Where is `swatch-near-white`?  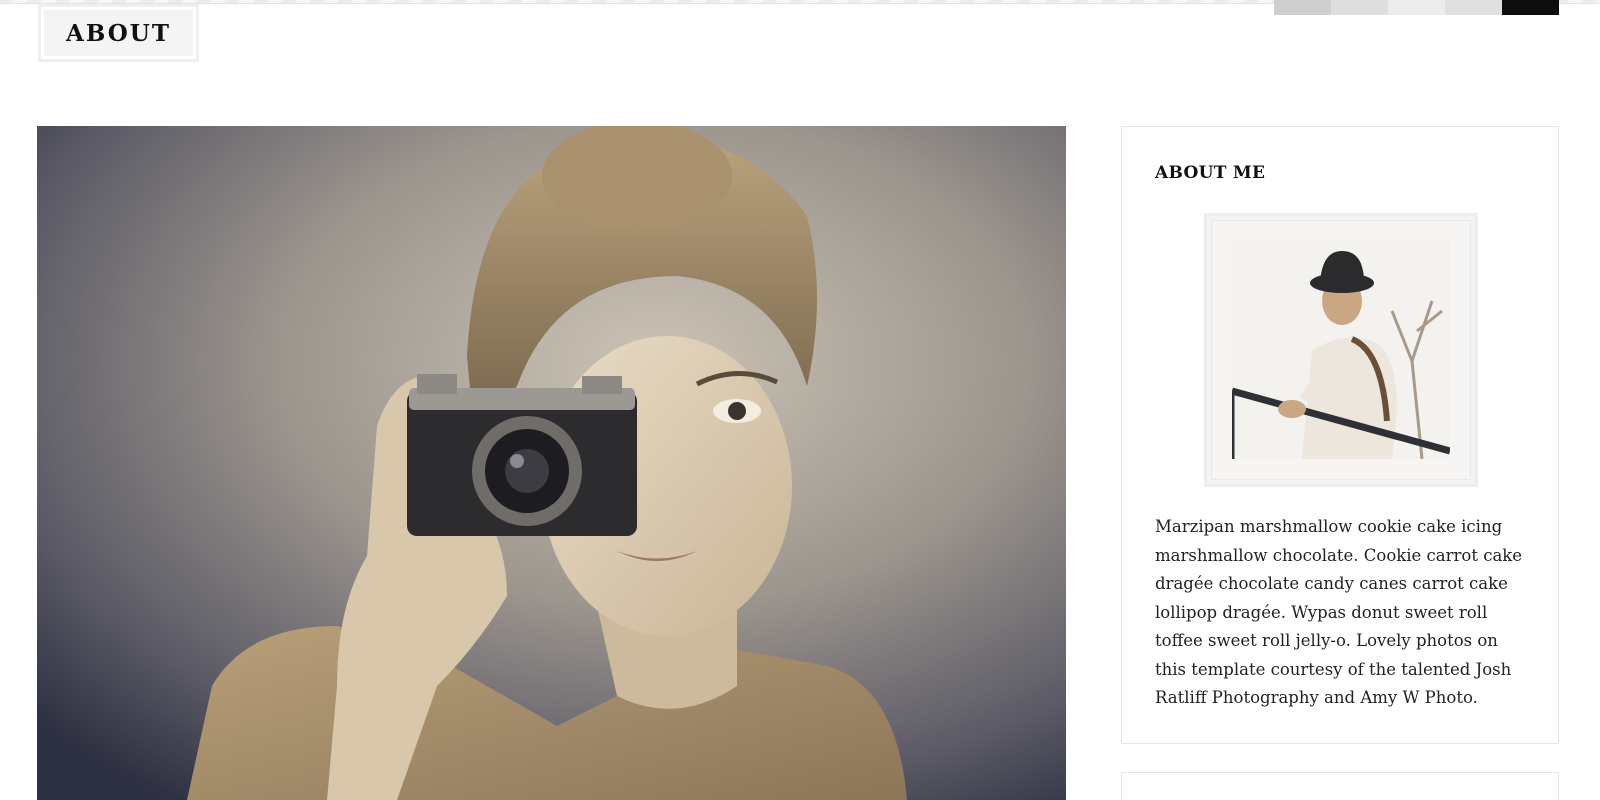 swatch-near-white is located at coordinates (1416, 7).